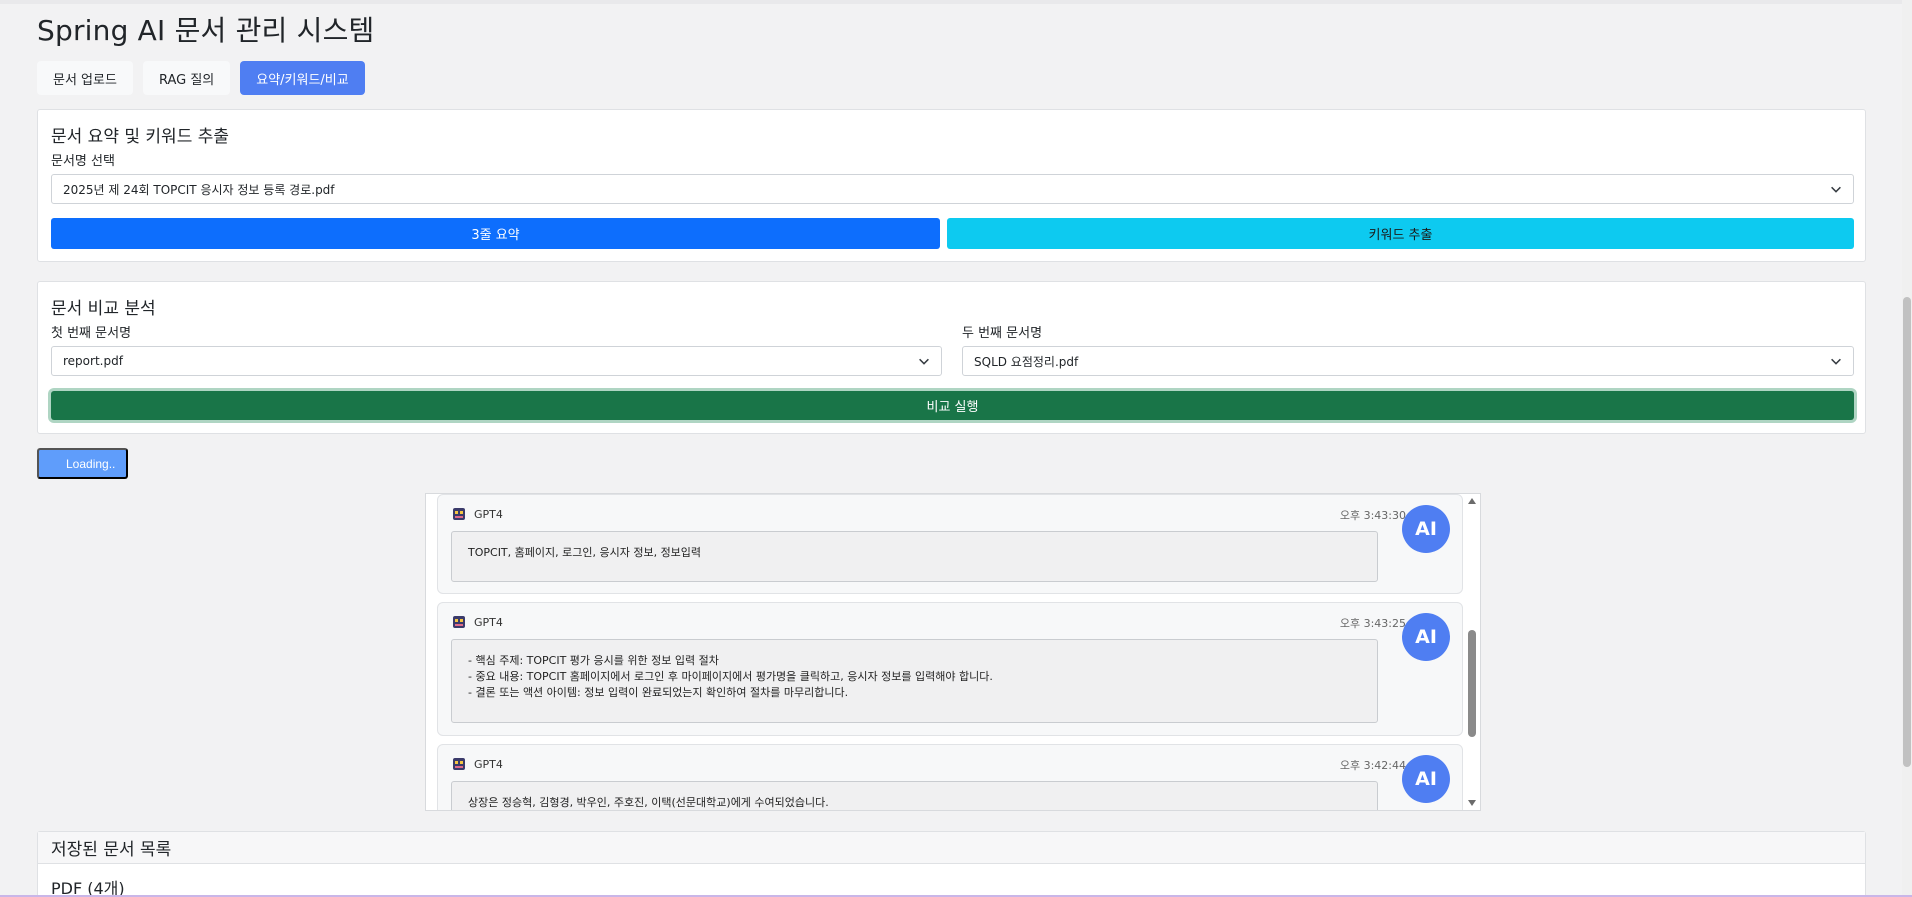 The width and height of the screenshot is (1912, 897). What do you see at coordinates (103, 309) in the screenshot?
I see `compare-card-title: 문서 비교 분석` at bounding box center [103, 309].